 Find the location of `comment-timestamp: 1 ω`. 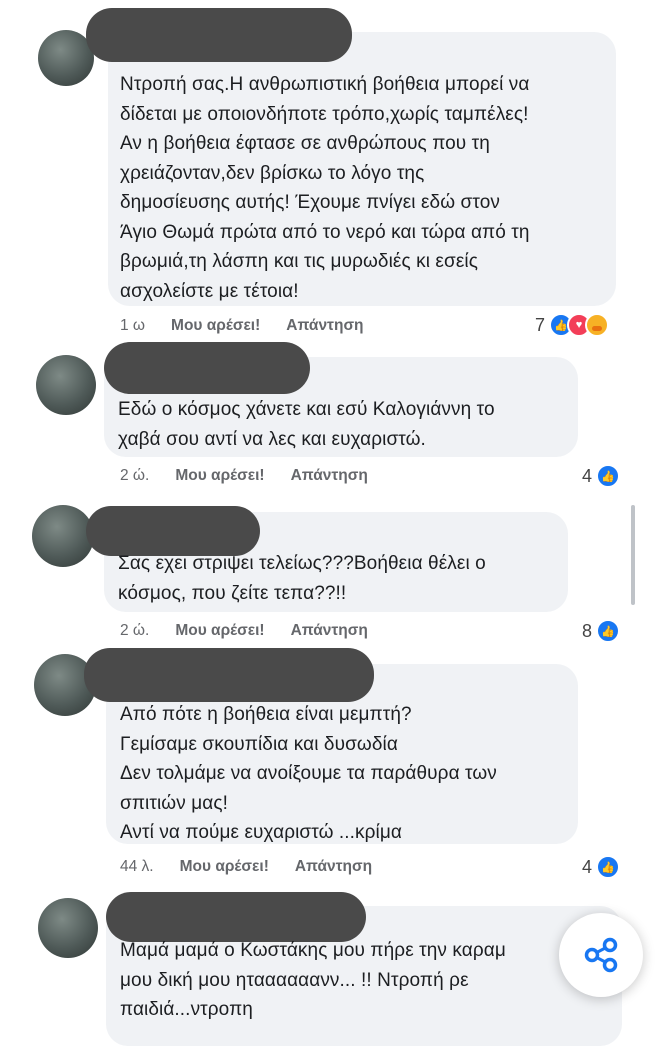

comment-timestamp: 1 ω is located at coordinates (132, 325).